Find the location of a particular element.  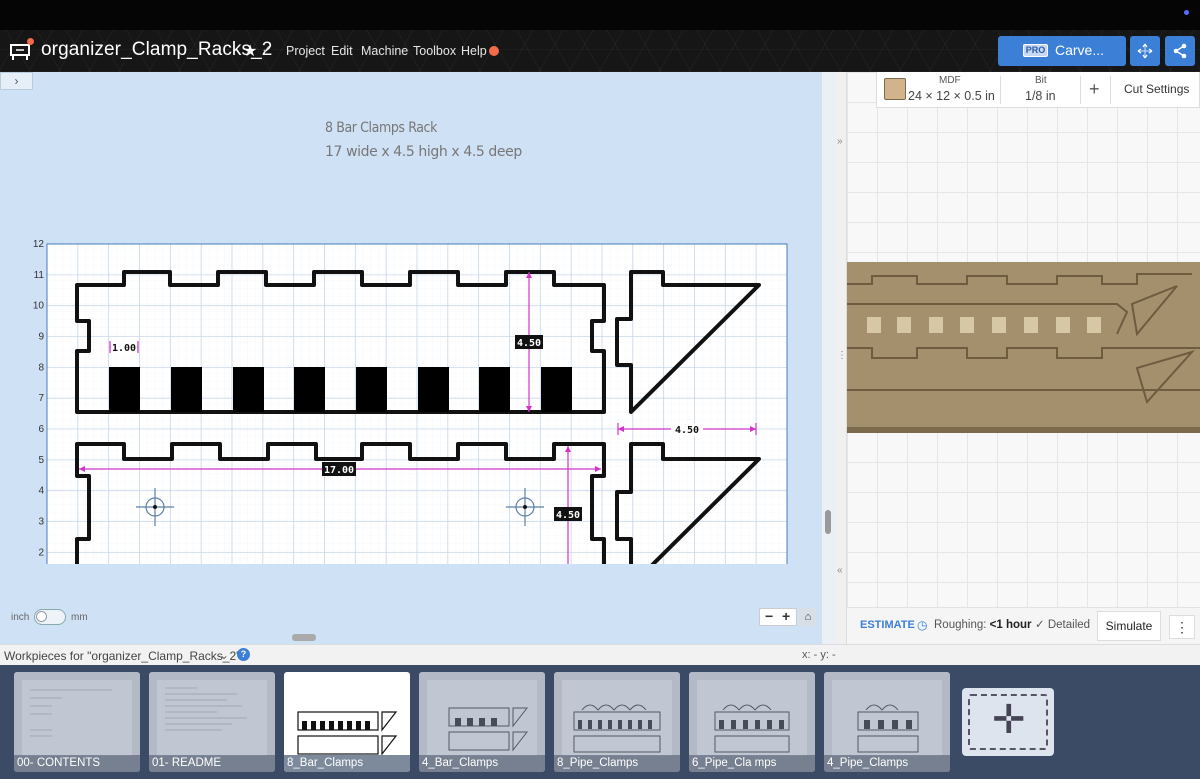

roughing-estimate: Roughing: <1 hour is located at coordinates (983, 625).